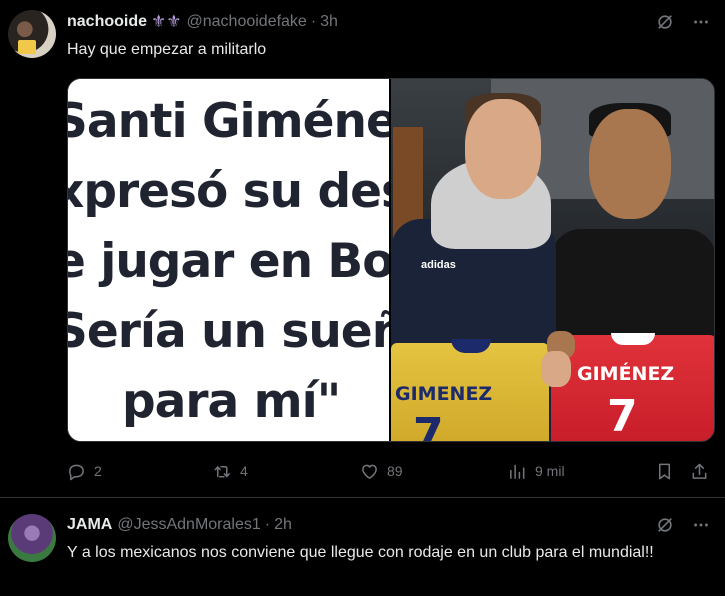 The image size is (725, 596). What do you see at coordinates (89, 525) in the screenshot?
I see `display-name: JAMA` at bounding box center [89, 525].